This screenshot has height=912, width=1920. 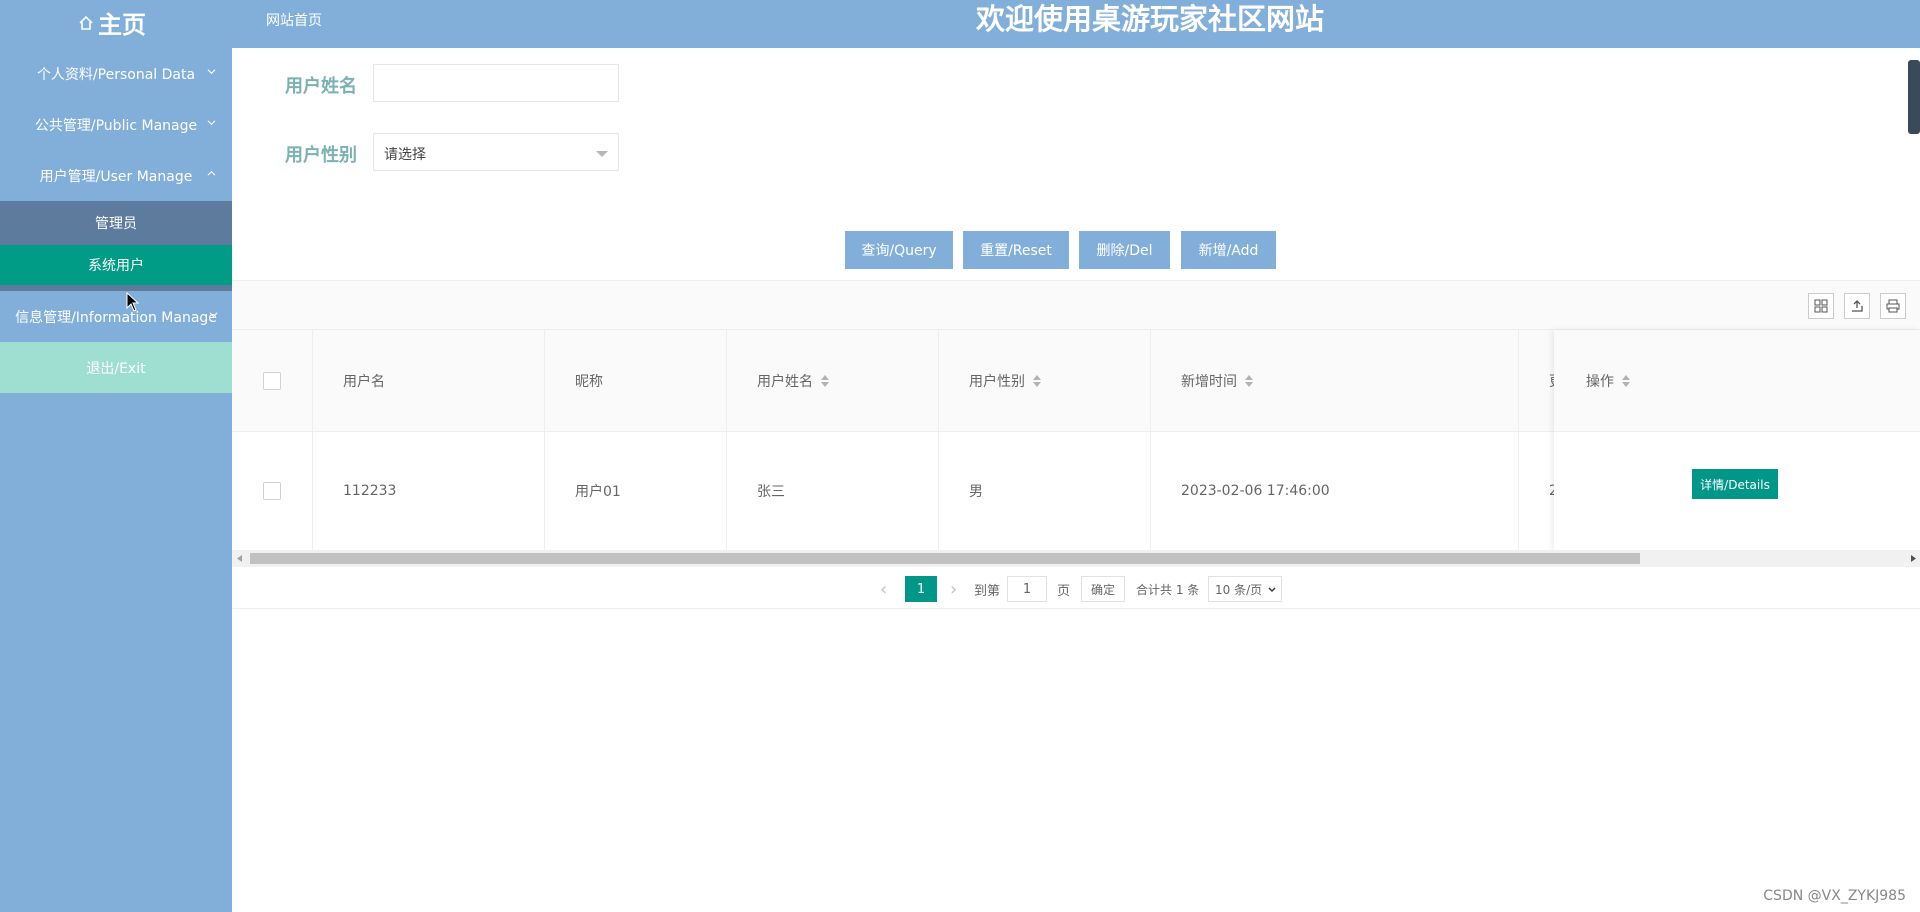 What do you see at coordinates (987, 591) in the screenshot?
I see `goto-label: 到第` at bounding box center [987, 591].